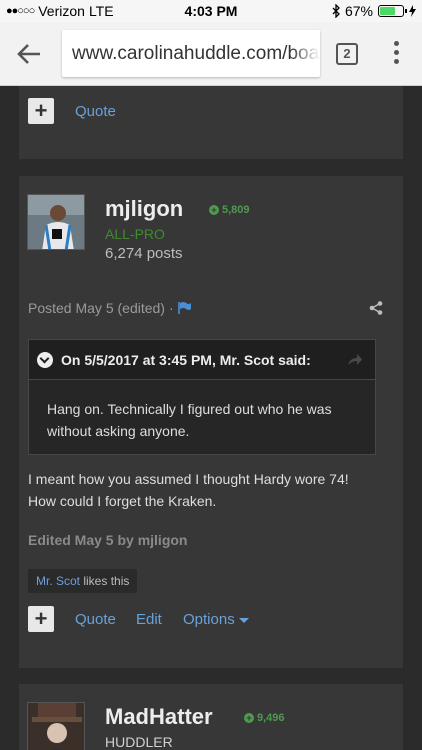 Image resolution: width=422 pixels, height=750 pixels. I want to click on back-arrow-icon, so click(29, 54).